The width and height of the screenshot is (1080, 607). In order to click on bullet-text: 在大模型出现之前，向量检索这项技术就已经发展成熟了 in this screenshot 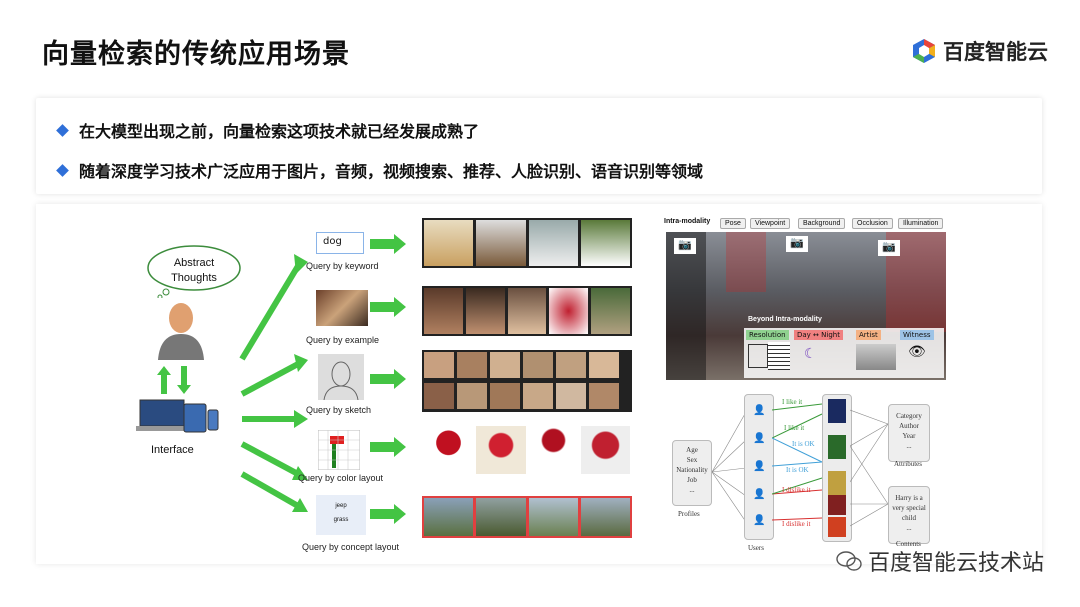, I will do `click(279, 131)`.